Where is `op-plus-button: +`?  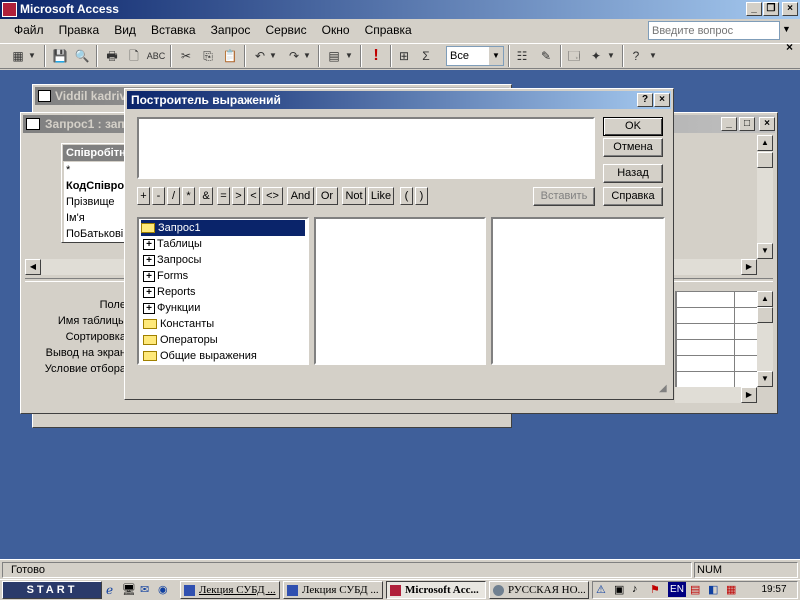
op-plus-button: + is located at coordinates (143, 196).